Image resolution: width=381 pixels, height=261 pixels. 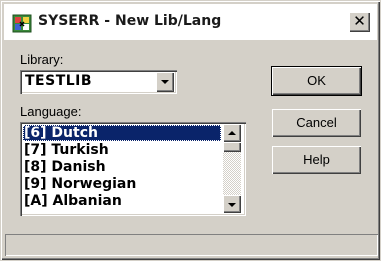 I want to click on language-scrollbar, so click(x=232, y=168).